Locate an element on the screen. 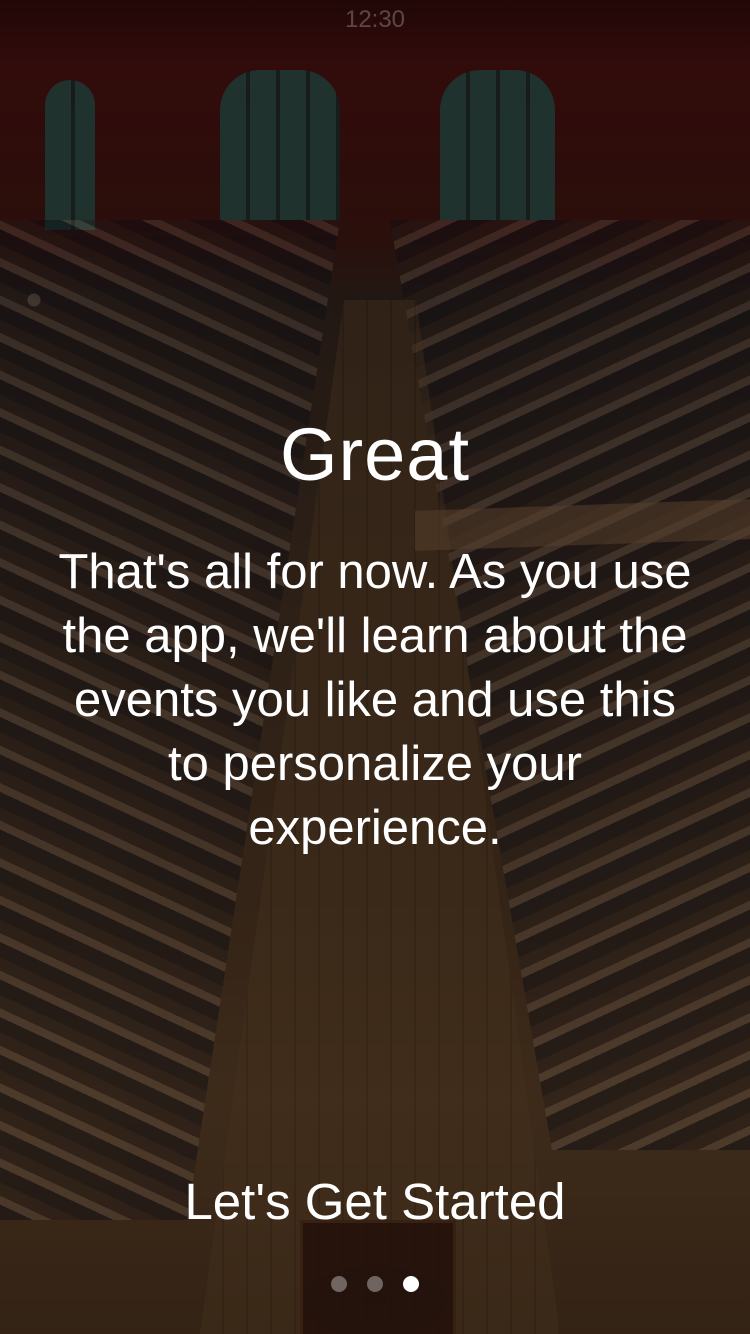 Image resolution: width=750 pixels, height=1334 pixels. get-started-button: Let's Get Started is located at coordinates (375, 1202).